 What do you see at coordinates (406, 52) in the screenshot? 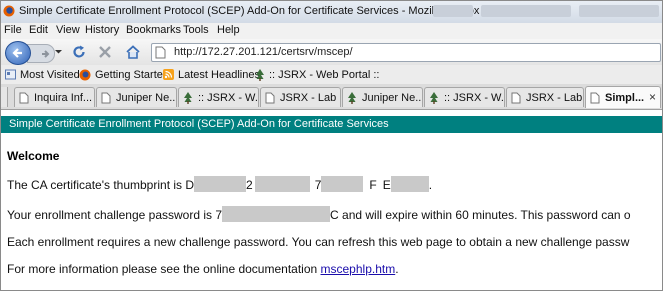
I see `address-bar: http://172.27.201.121/certsrv/mscep/` at bounding box center [406, 52].